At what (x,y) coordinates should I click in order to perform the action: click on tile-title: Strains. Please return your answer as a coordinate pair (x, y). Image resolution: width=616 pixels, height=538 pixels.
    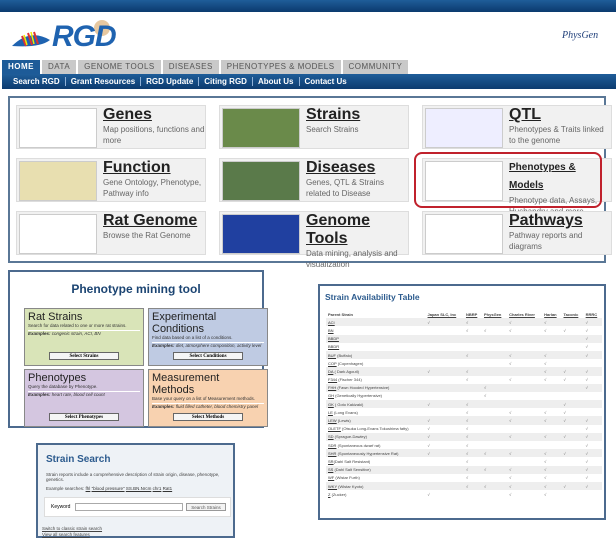
    Looking at the image, I should click on (333, 115).